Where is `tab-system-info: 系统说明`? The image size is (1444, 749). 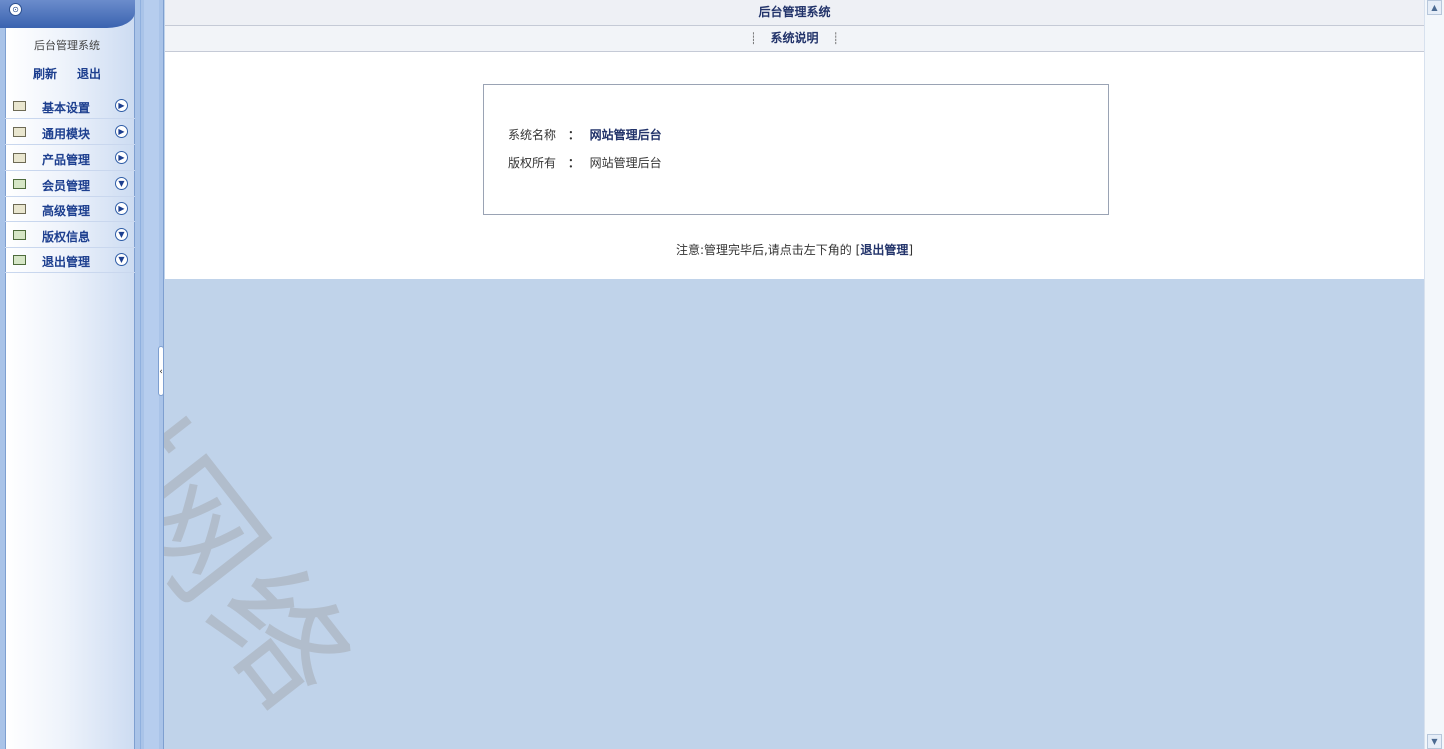
tab-system-info: 系统说明 is located at coordinates (794, 38).